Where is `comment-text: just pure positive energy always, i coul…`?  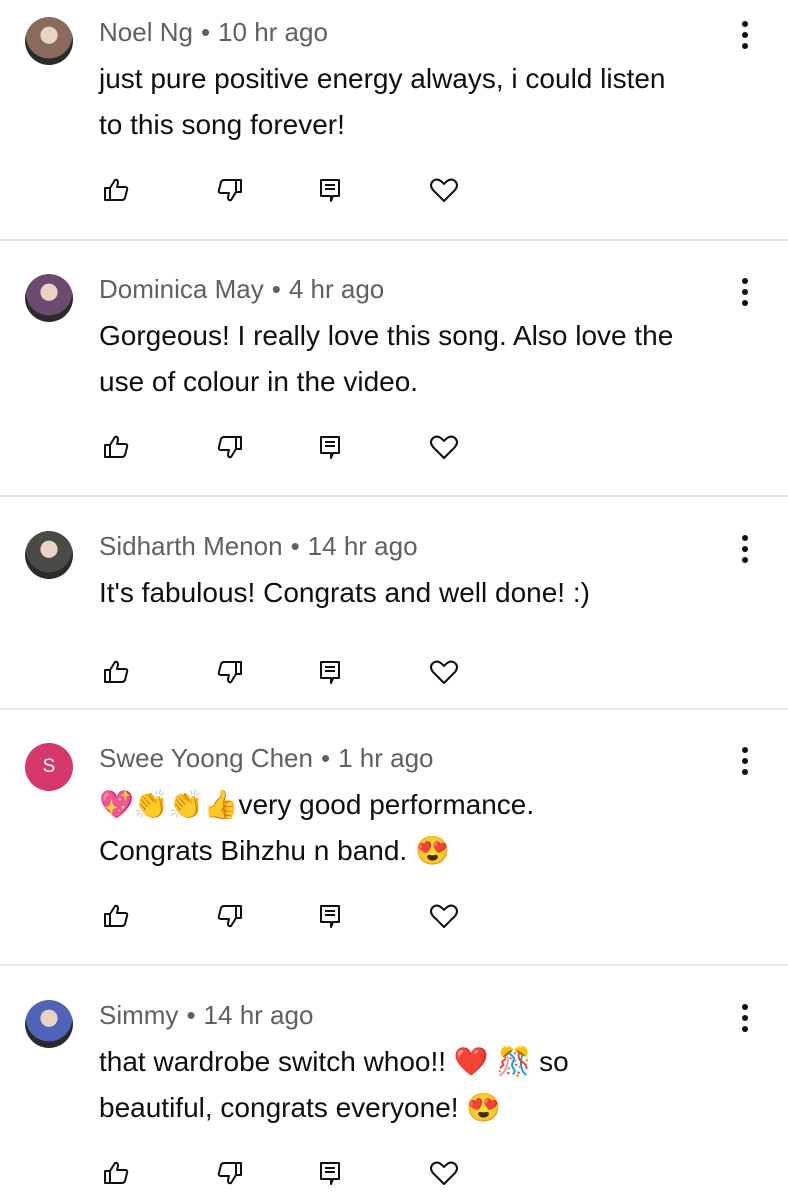 comment-text: just pure positive energy always, i coul… is located at coordinates (424, 102).